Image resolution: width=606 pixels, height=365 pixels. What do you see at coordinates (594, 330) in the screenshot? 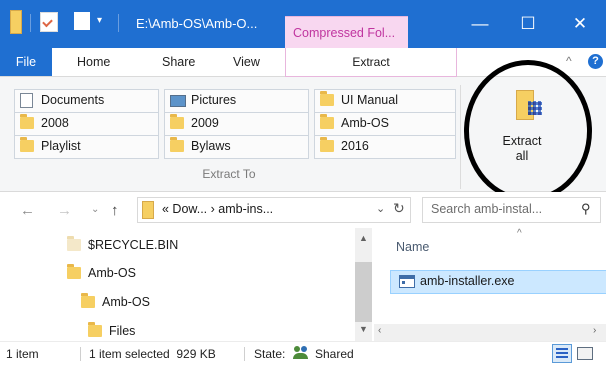
I see `scroll-right-icon: ›` at bounding box center [594, 330].